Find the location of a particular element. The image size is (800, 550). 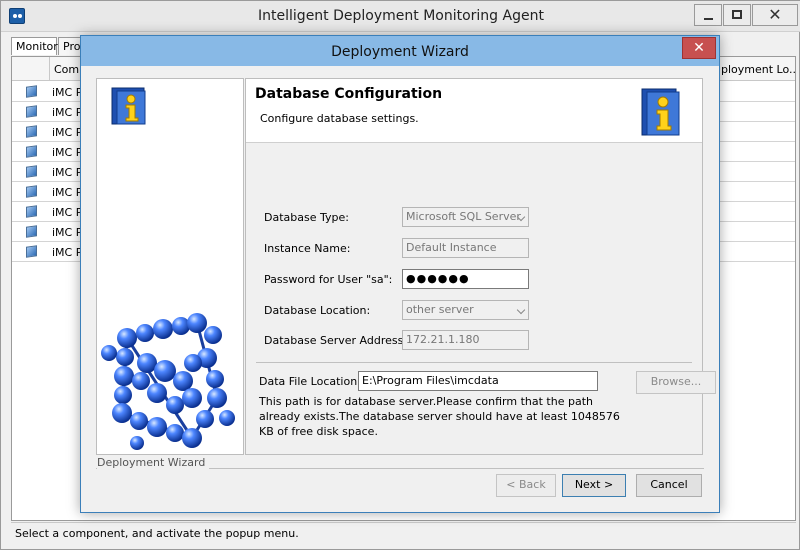

dialog-title: Deployment Wizard is located at coordinates (400, 52).